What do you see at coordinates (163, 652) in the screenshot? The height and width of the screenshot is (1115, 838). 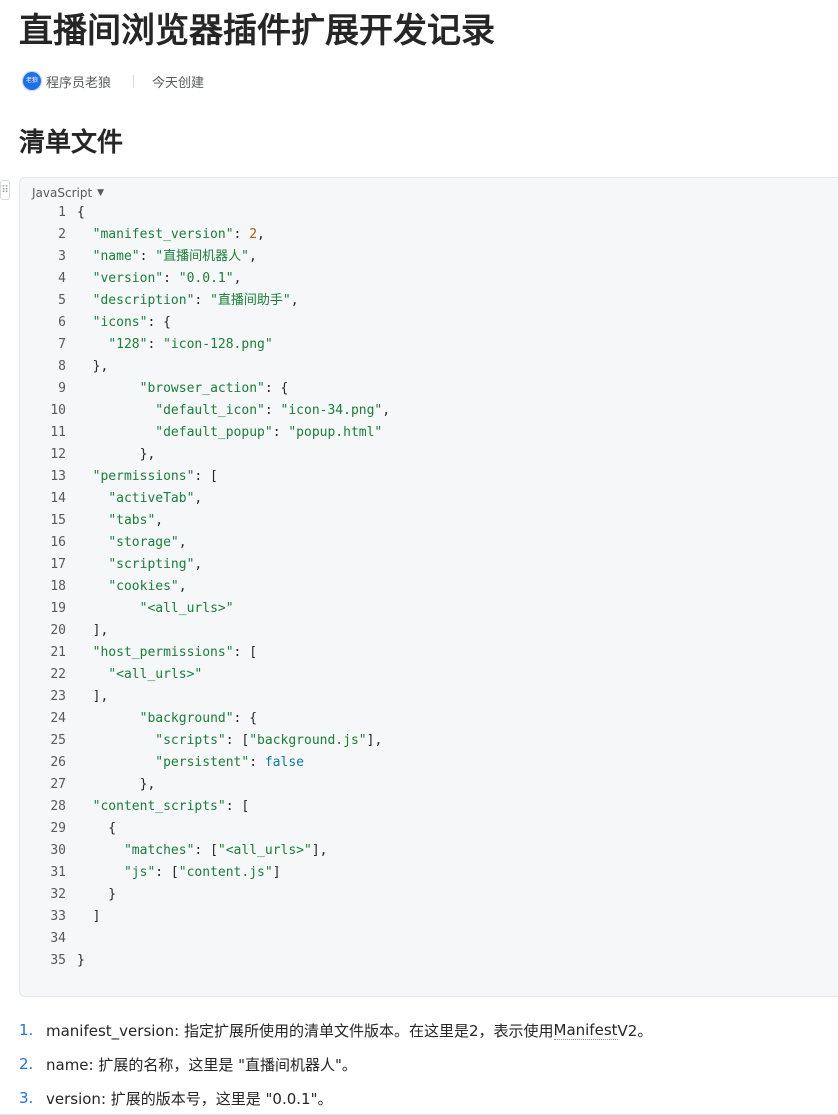 I see `code-token: "host_permissions"` at bounding box center [163, 652].